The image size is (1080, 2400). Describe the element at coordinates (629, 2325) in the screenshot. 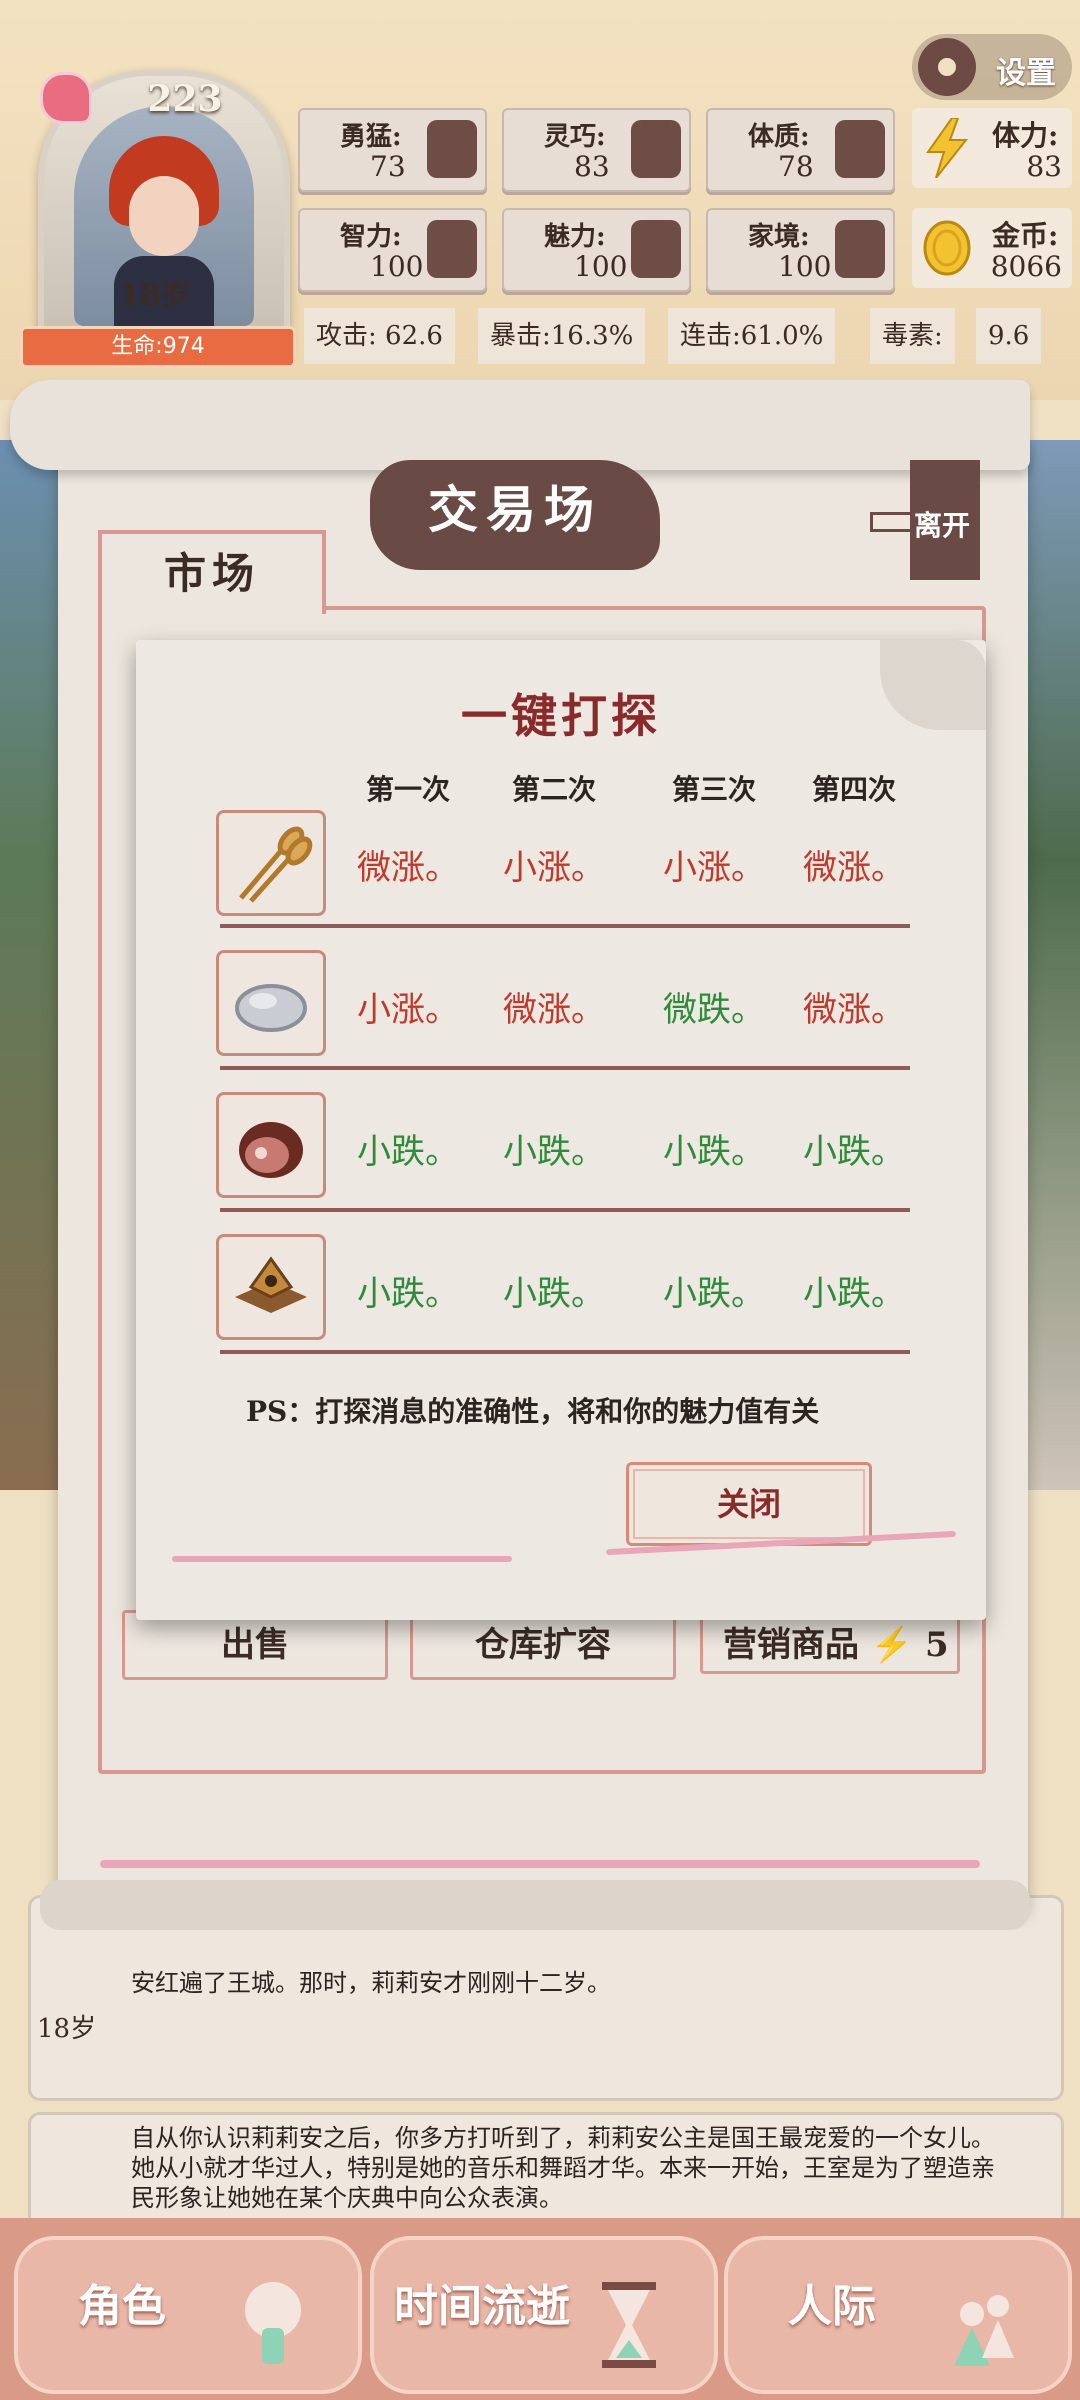

I see `hourglass-icon` at that location.